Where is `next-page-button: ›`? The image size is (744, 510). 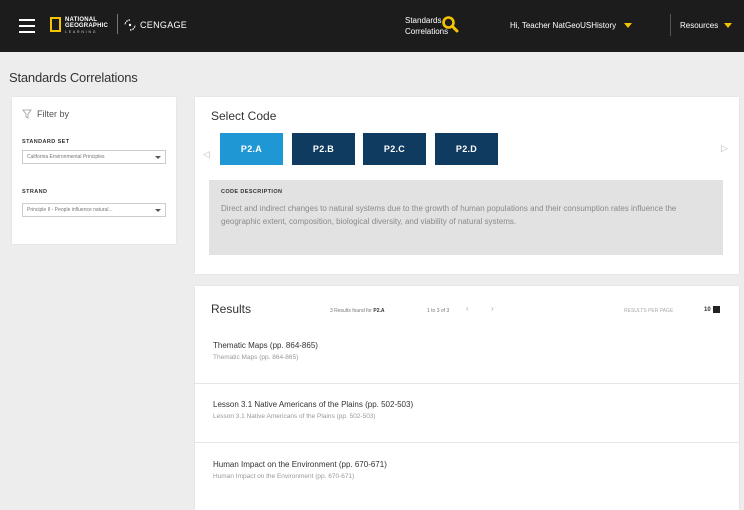 next-page-button: › is located at coordinates (492, 308).